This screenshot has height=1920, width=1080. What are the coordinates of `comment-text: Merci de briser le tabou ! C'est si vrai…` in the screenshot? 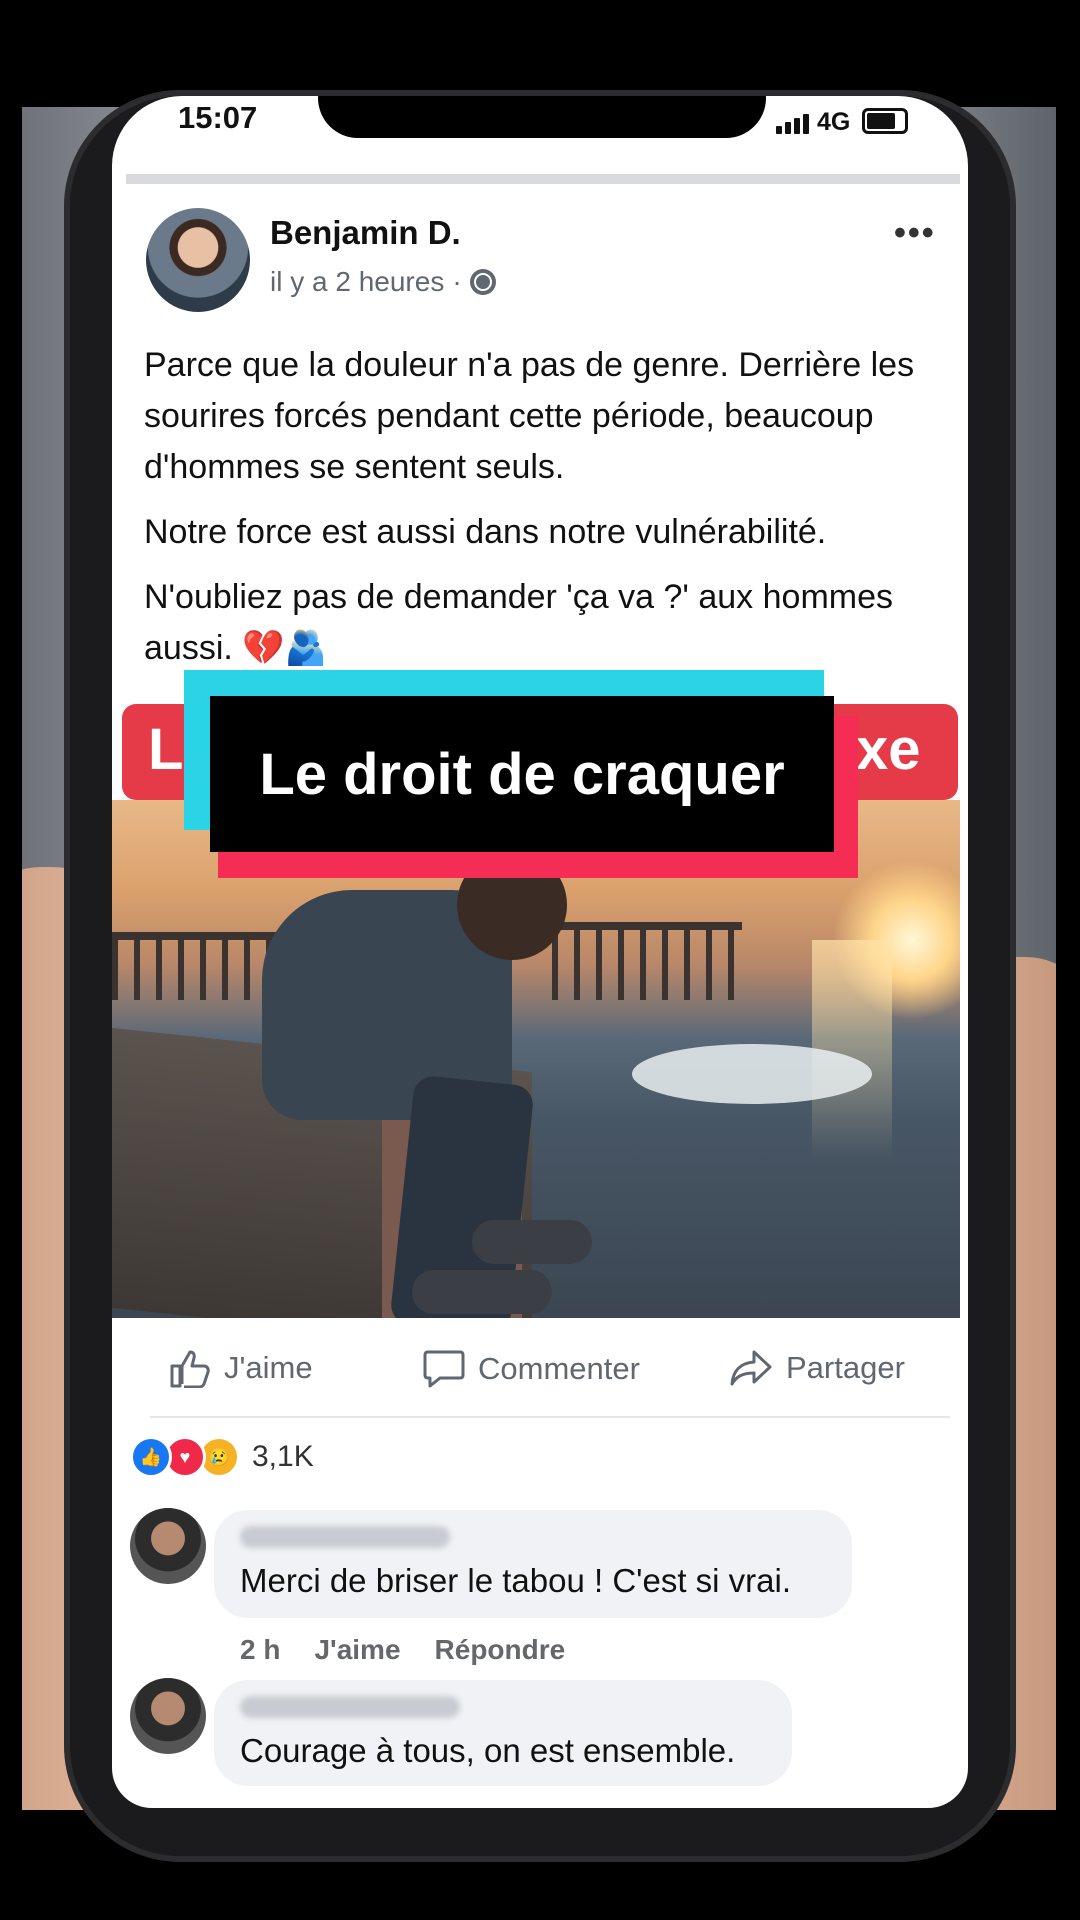 It's located at (515, 1580).